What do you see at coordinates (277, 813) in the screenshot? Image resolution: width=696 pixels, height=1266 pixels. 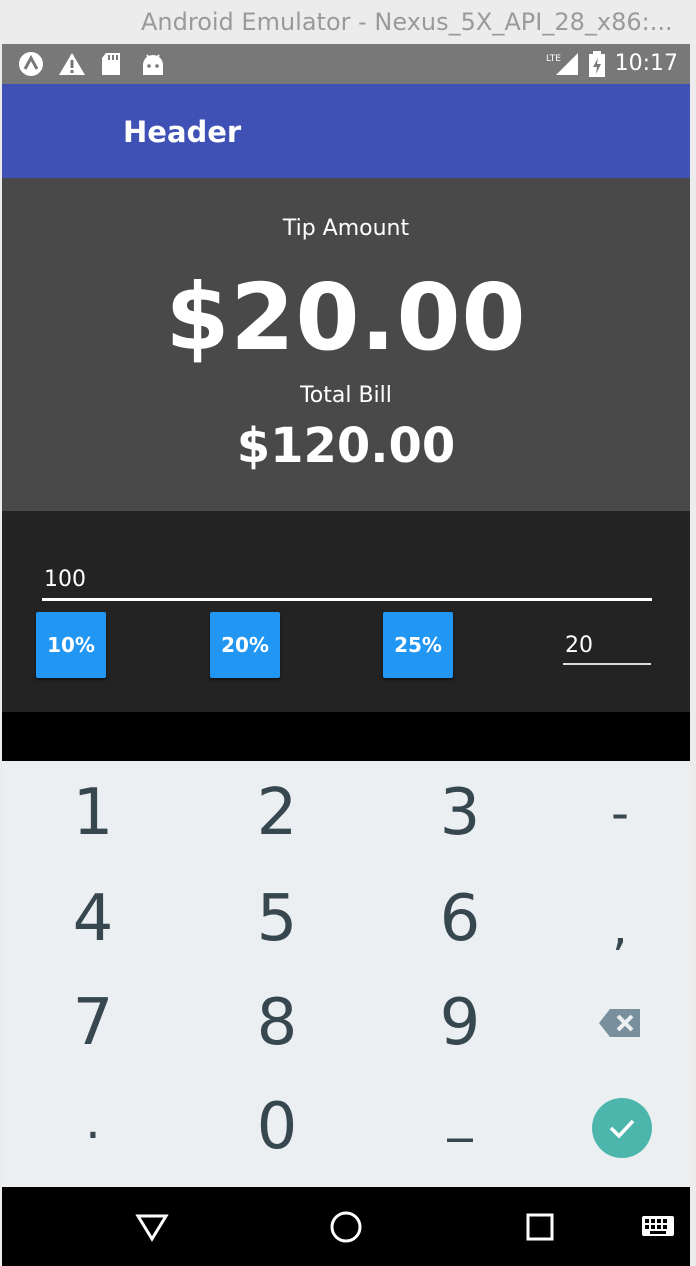 I see `key-2: 2` at bounding box center [277, 813].